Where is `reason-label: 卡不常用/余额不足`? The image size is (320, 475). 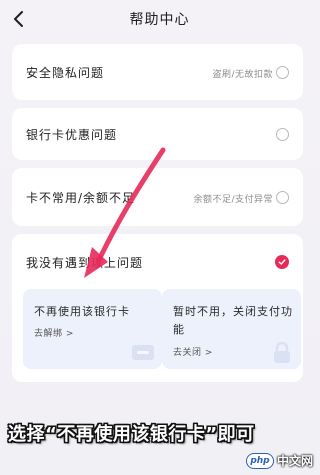 reason-label: 卡不常用/余额不足 is located at coordinates (81, 198).